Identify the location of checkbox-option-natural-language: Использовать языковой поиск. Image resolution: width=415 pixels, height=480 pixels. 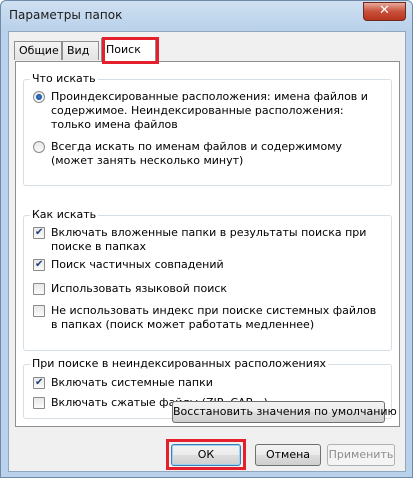
(209, 289).